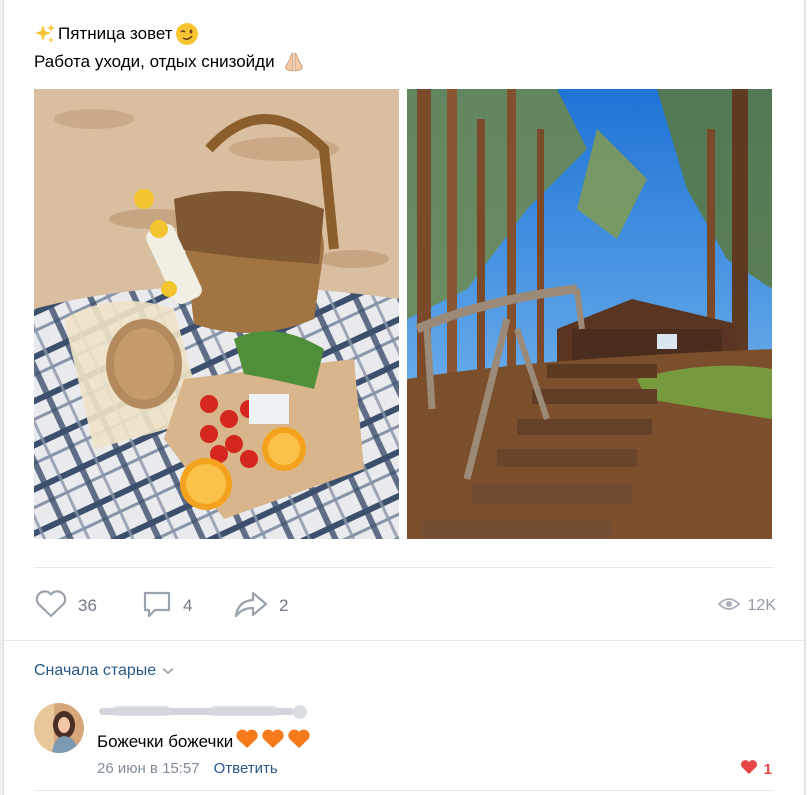  I want to click on chevron-down-icon, so click(168, 671).